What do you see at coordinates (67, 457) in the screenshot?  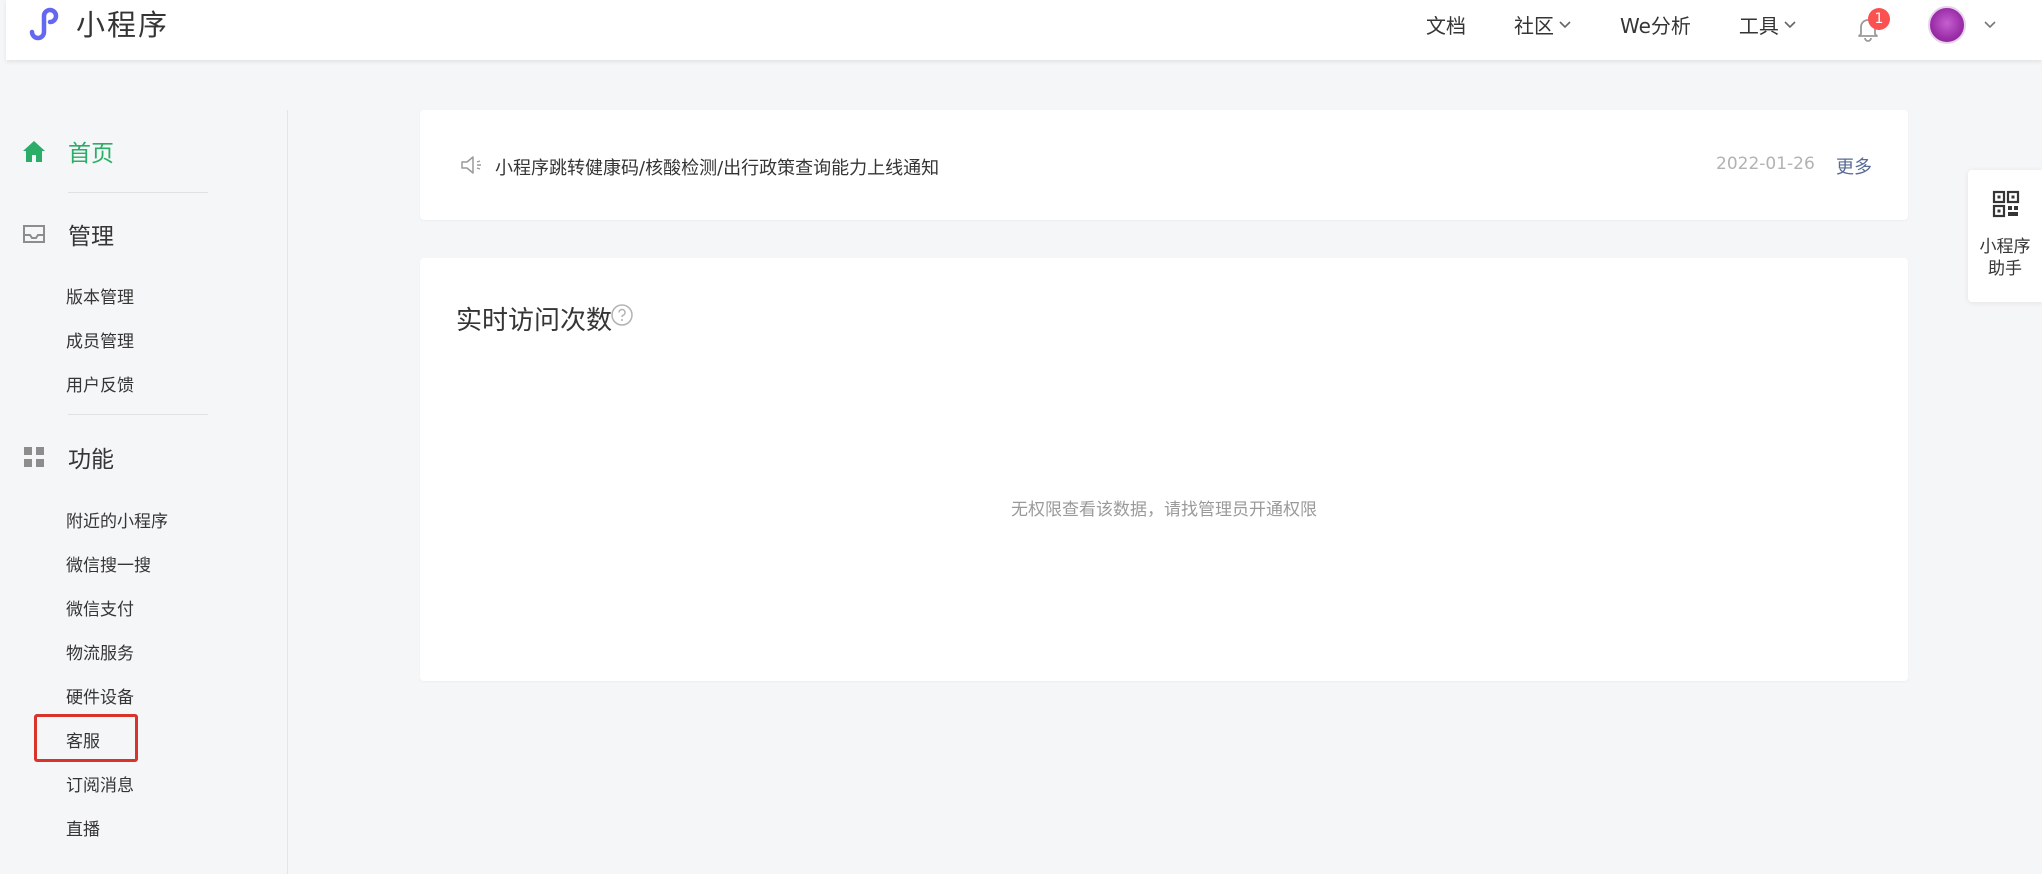 I see `sidebar-section-features: 功能` at bounding box center [67, 457].